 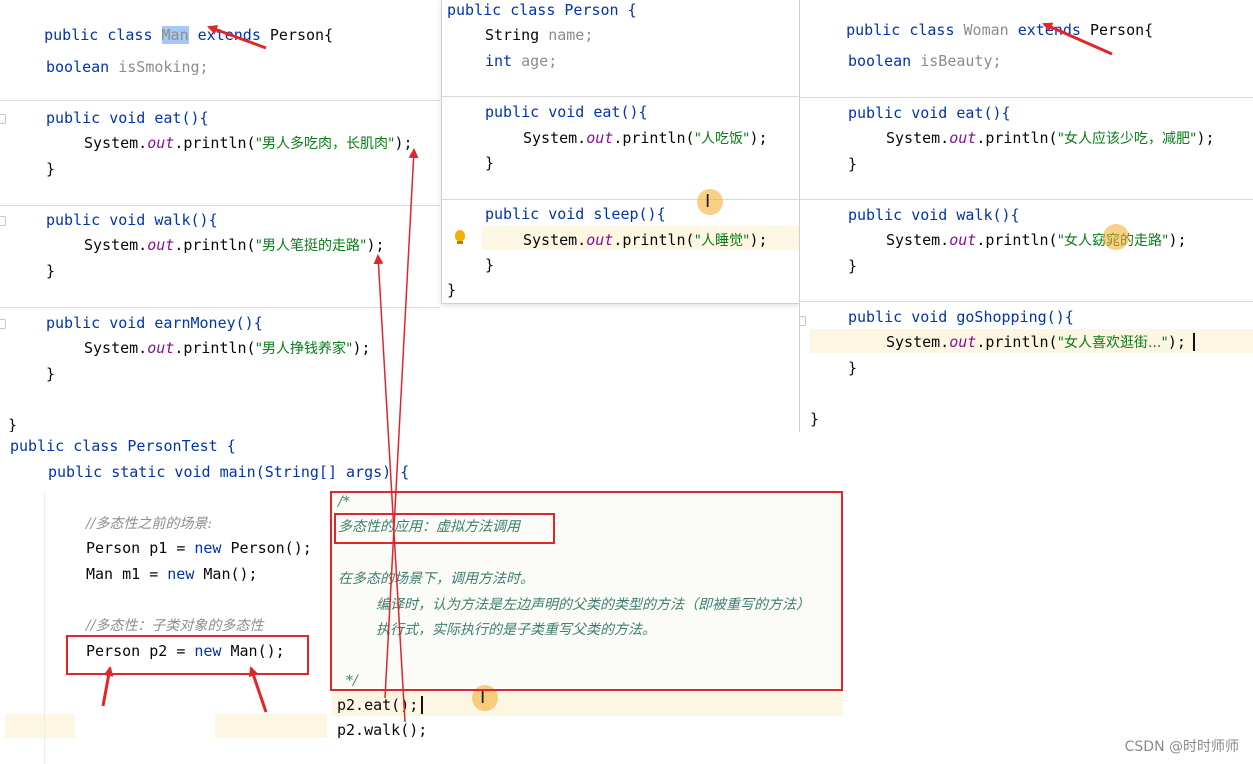 I want to click on csdn-watermark: CSDN @时时师师, so click(x=1181, y=747).